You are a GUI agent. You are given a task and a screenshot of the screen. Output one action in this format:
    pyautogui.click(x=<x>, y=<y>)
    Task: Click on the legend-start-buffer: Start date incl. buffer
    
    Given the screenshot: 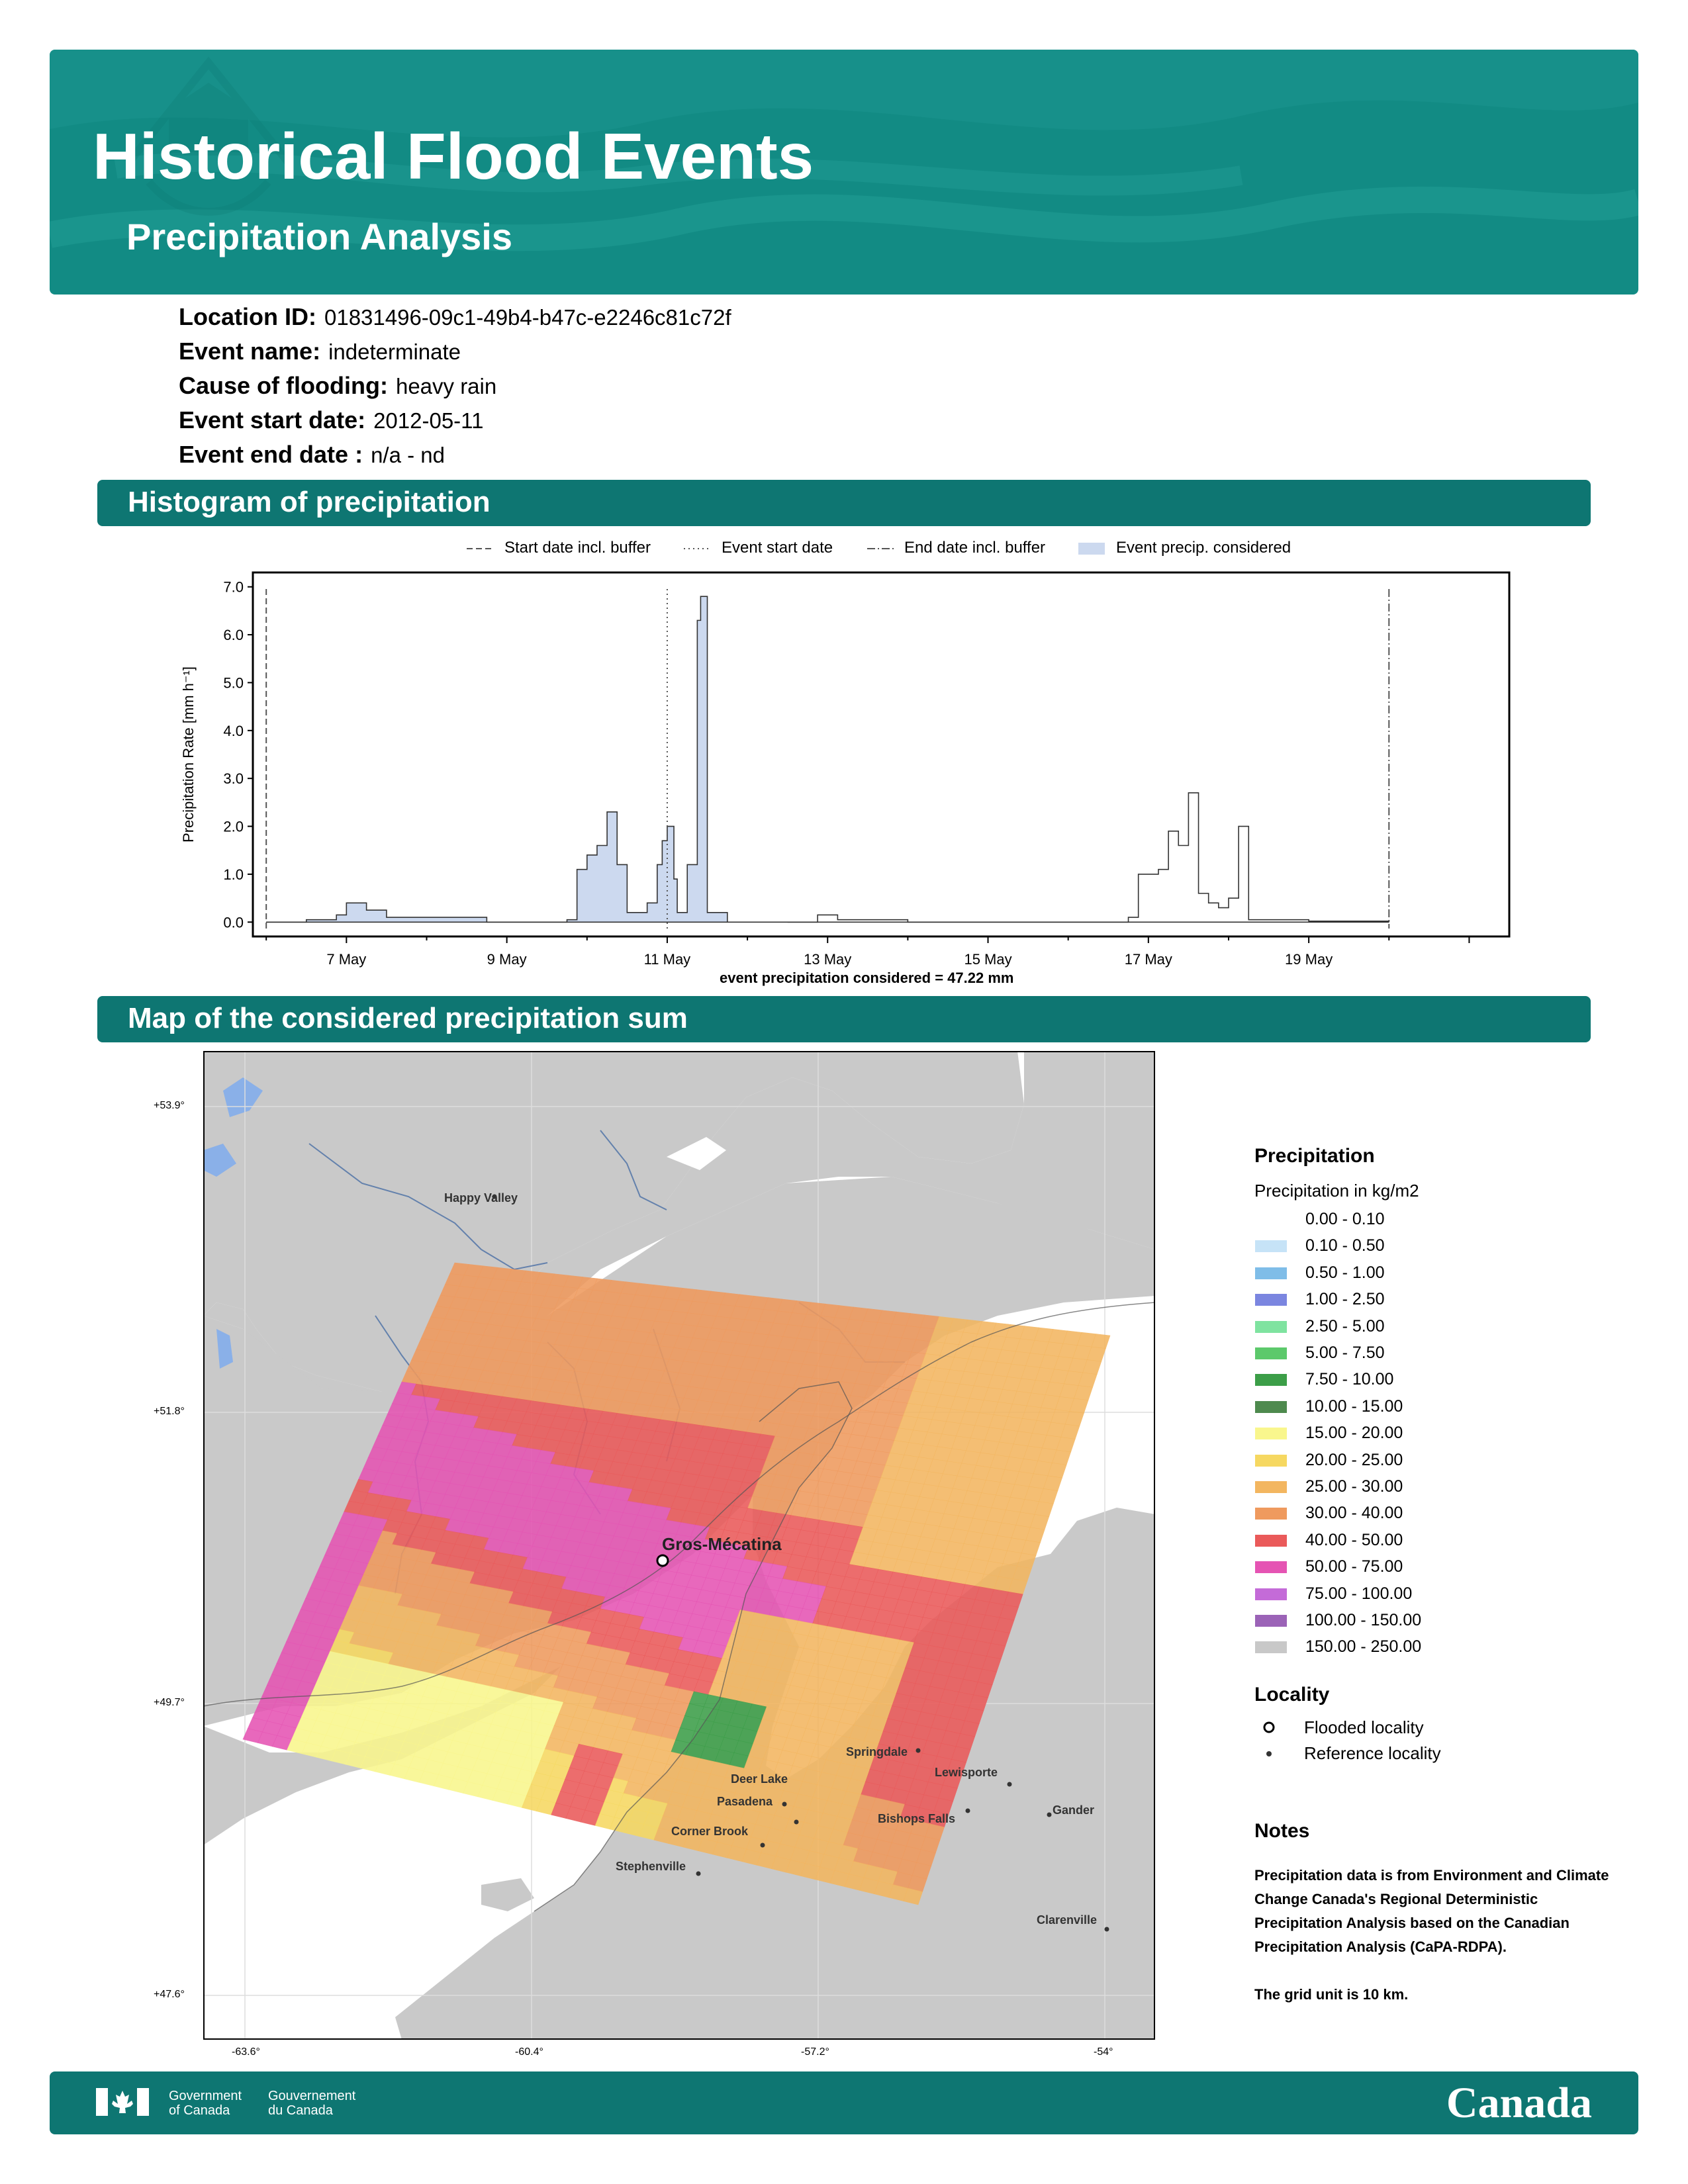 What is the action you would take?
    pyautogui.click(x=577, y=548)
    